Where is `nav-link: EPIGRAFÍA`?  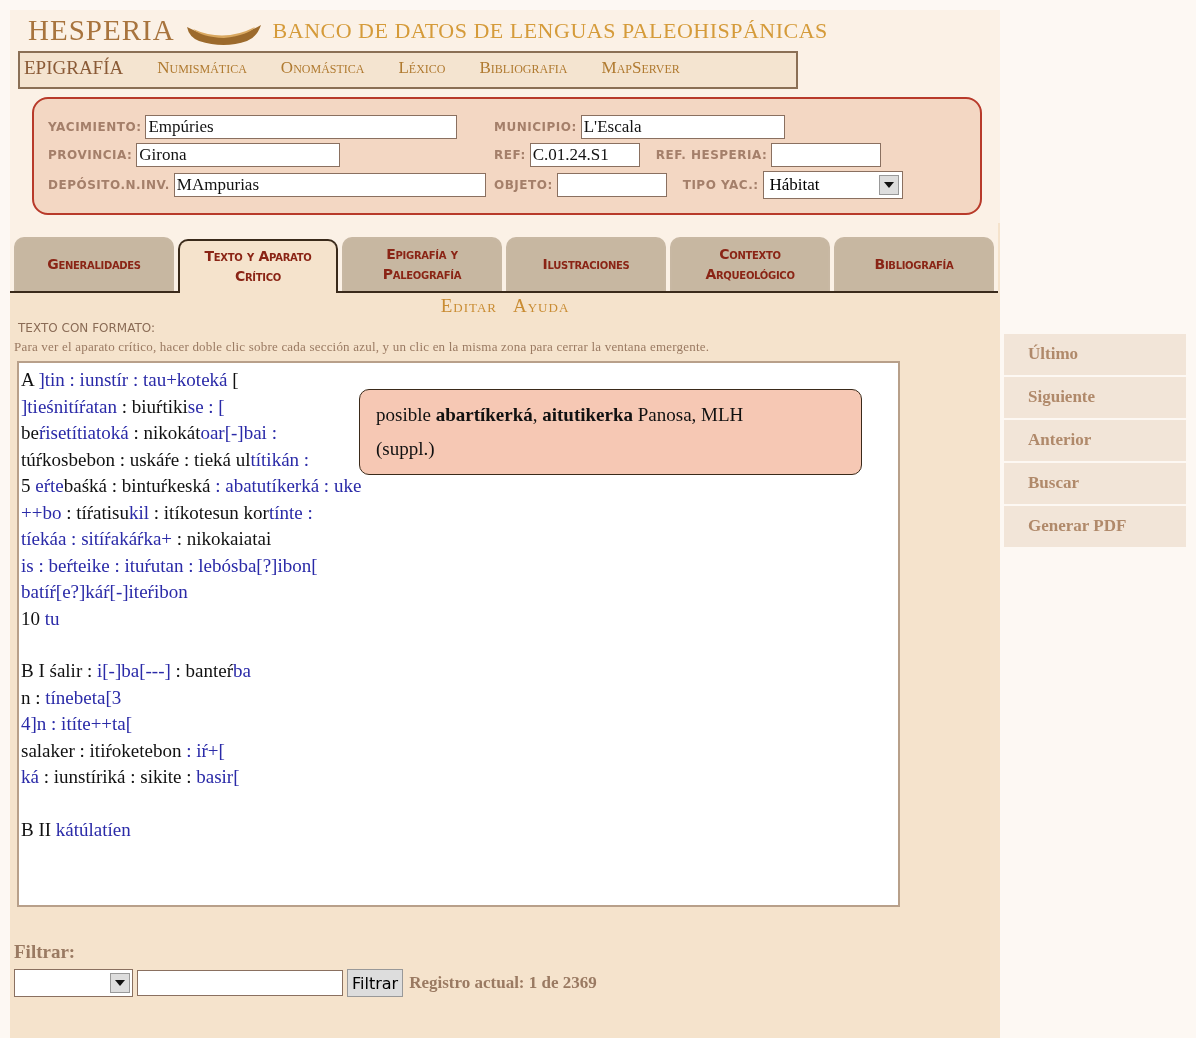
nav-link: EPIGRAFÍA is located at coordinates (74, 68).